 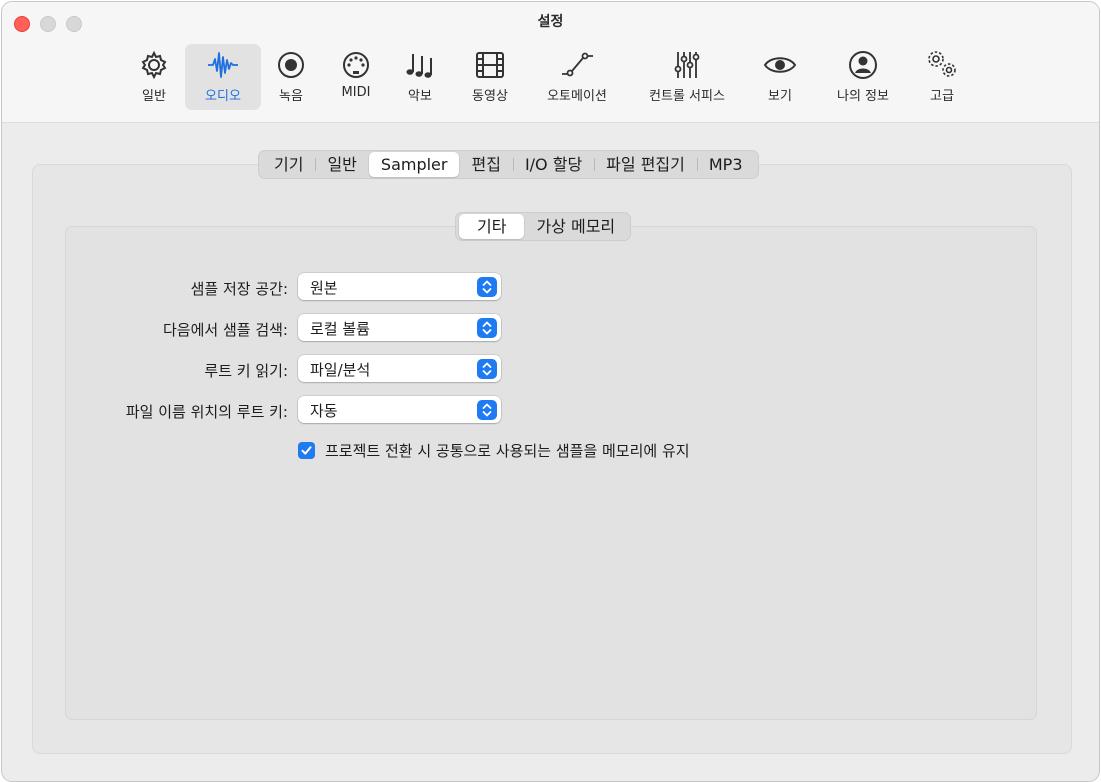 What do you see at coordinates (399, 368) in the screenshot?
I see `read-root-key-popup: 파일/분석` at bounding box center [399, 368].